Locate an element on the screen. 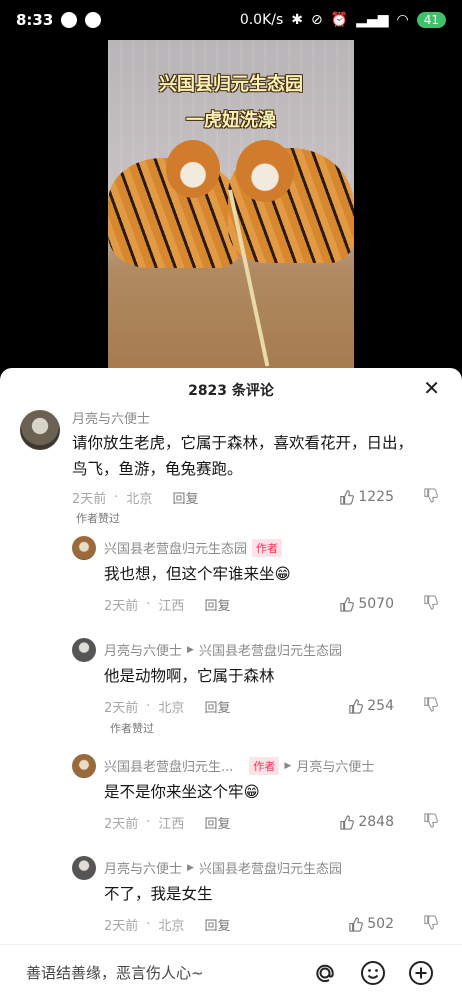 The height and width of the screenshot is (1000, 462). notification-icon is located at coordinates (69, 20).